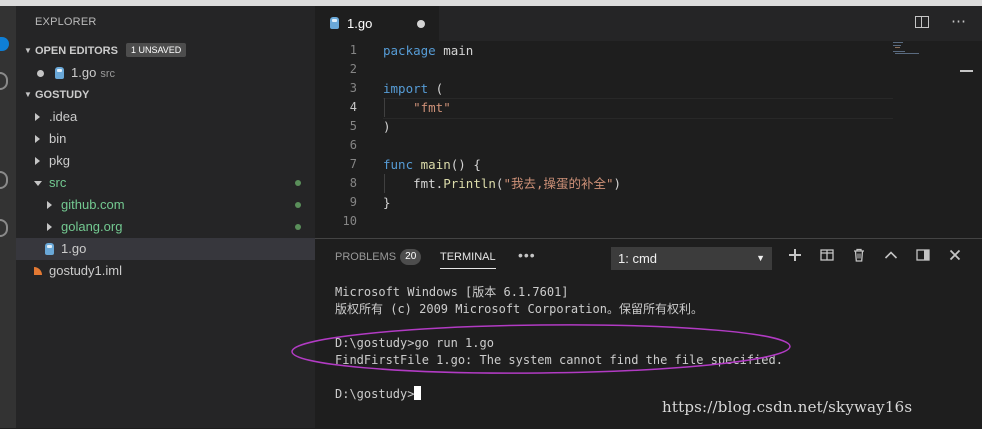 Image resolution: width=982 pixels, height=429 pixels. I want to click on editor-tab-bar: 1.go ⋯, so click(648, 23).